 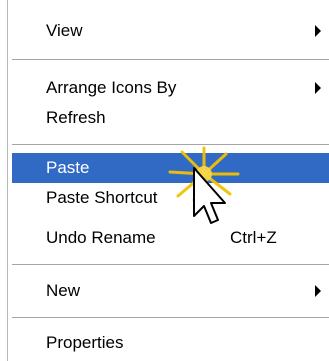 I want to click on menu-item-label: Properties, so click(x=85, y=342).